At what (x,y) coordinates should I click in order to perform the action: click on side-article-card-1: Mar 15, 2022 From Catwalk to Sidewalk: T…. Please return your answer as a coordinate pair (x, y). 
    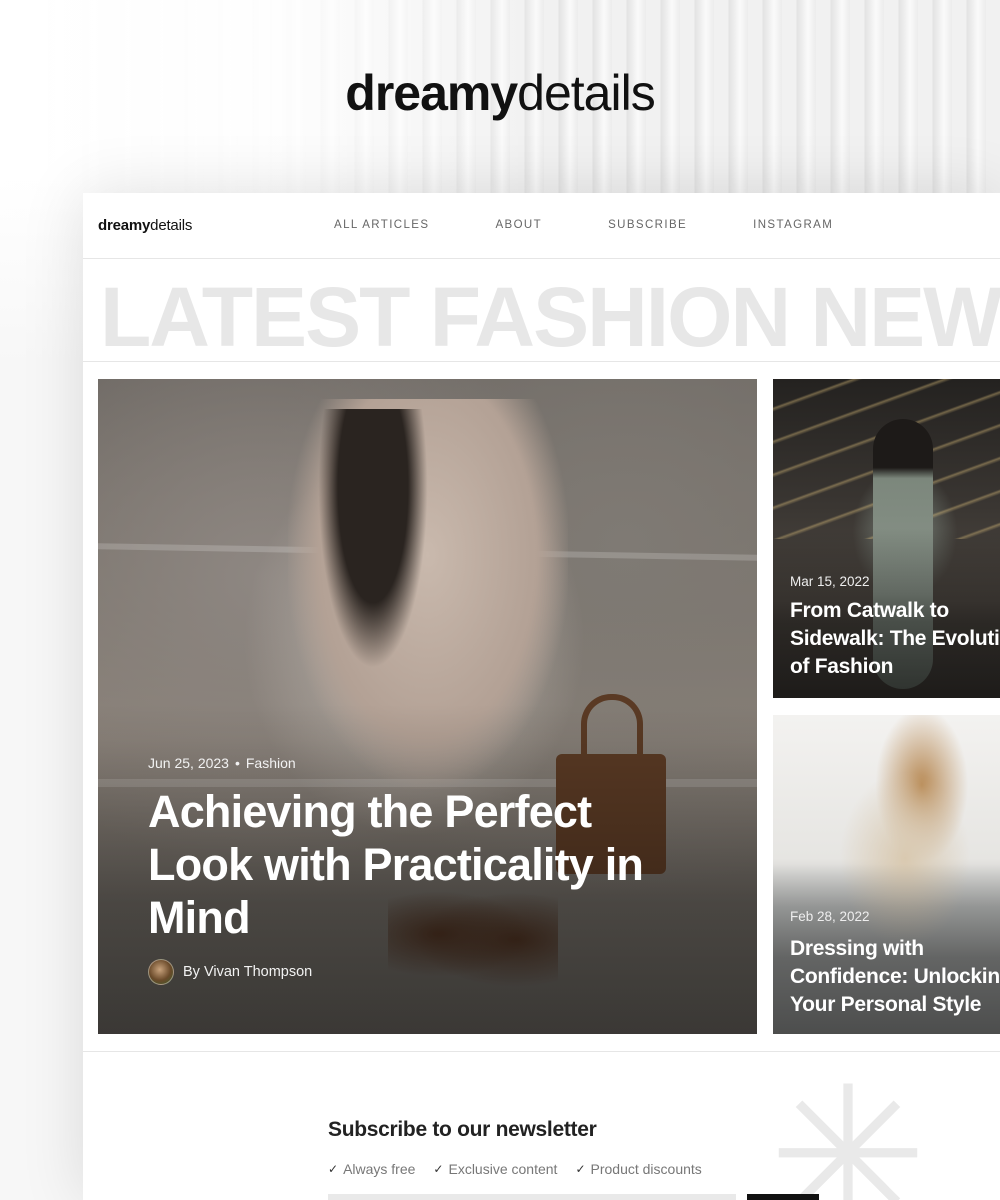
    Looking at the image, I should click on (886, 538).